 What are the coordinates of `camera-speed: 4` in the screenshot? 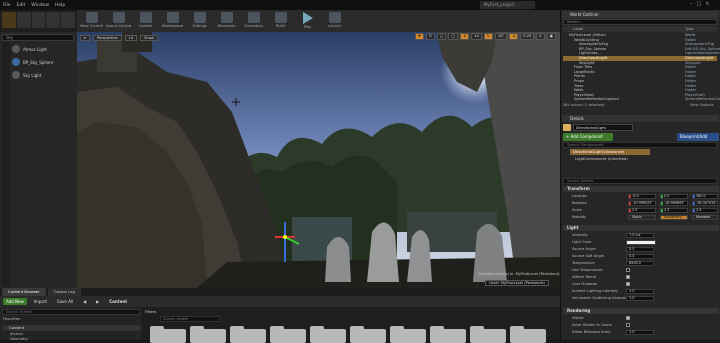 It's located at (540, 36).